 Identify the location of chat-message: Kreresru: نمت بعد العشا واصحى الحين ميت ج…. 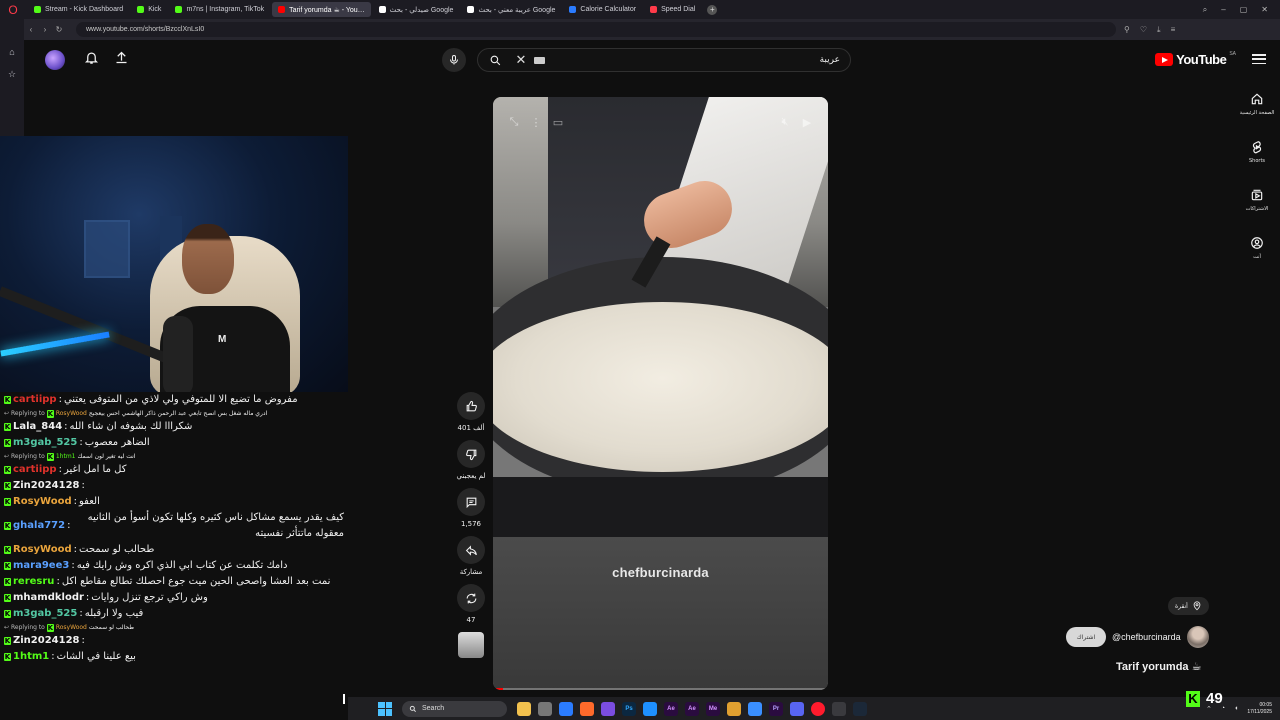
(174, 582).